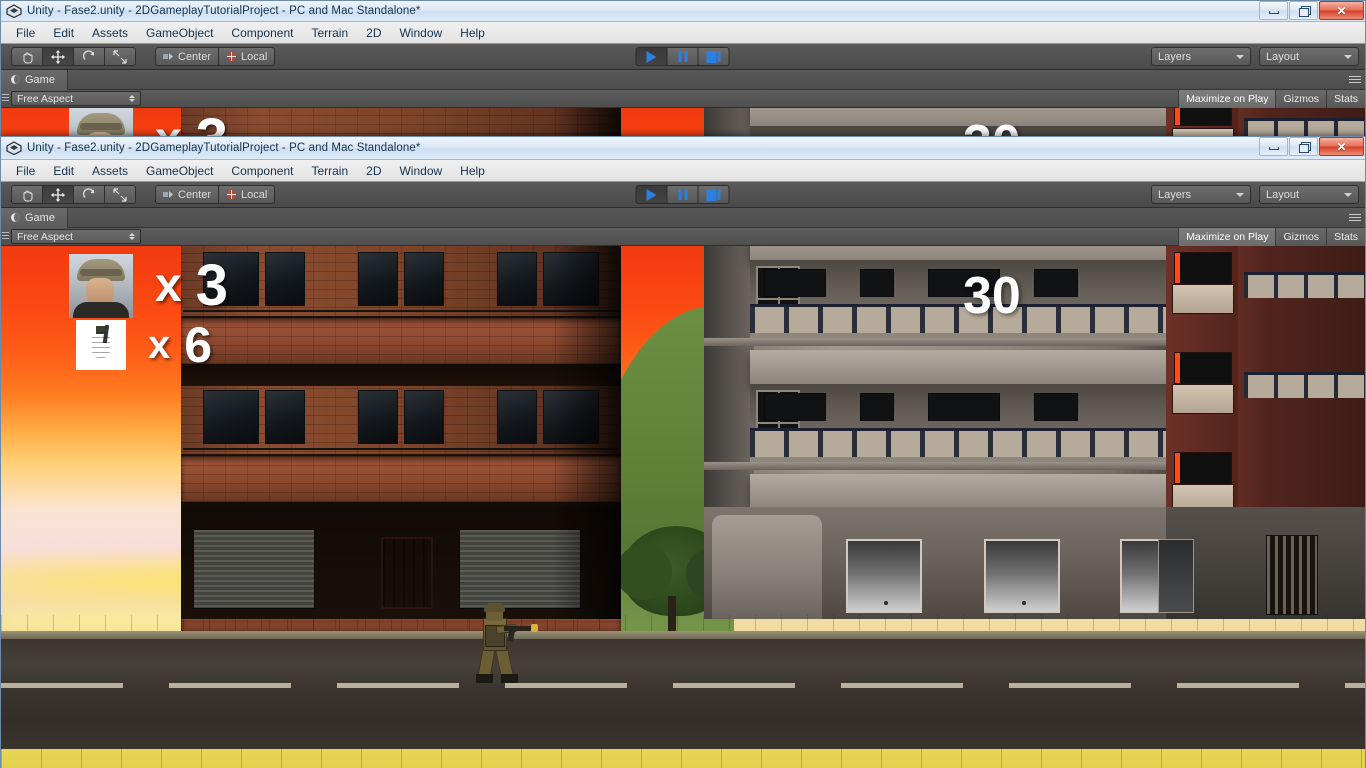 The width and height of the screenshot is (1366, 768). I want to click on hud-lives-row-back: x 3, so click(148, 122).